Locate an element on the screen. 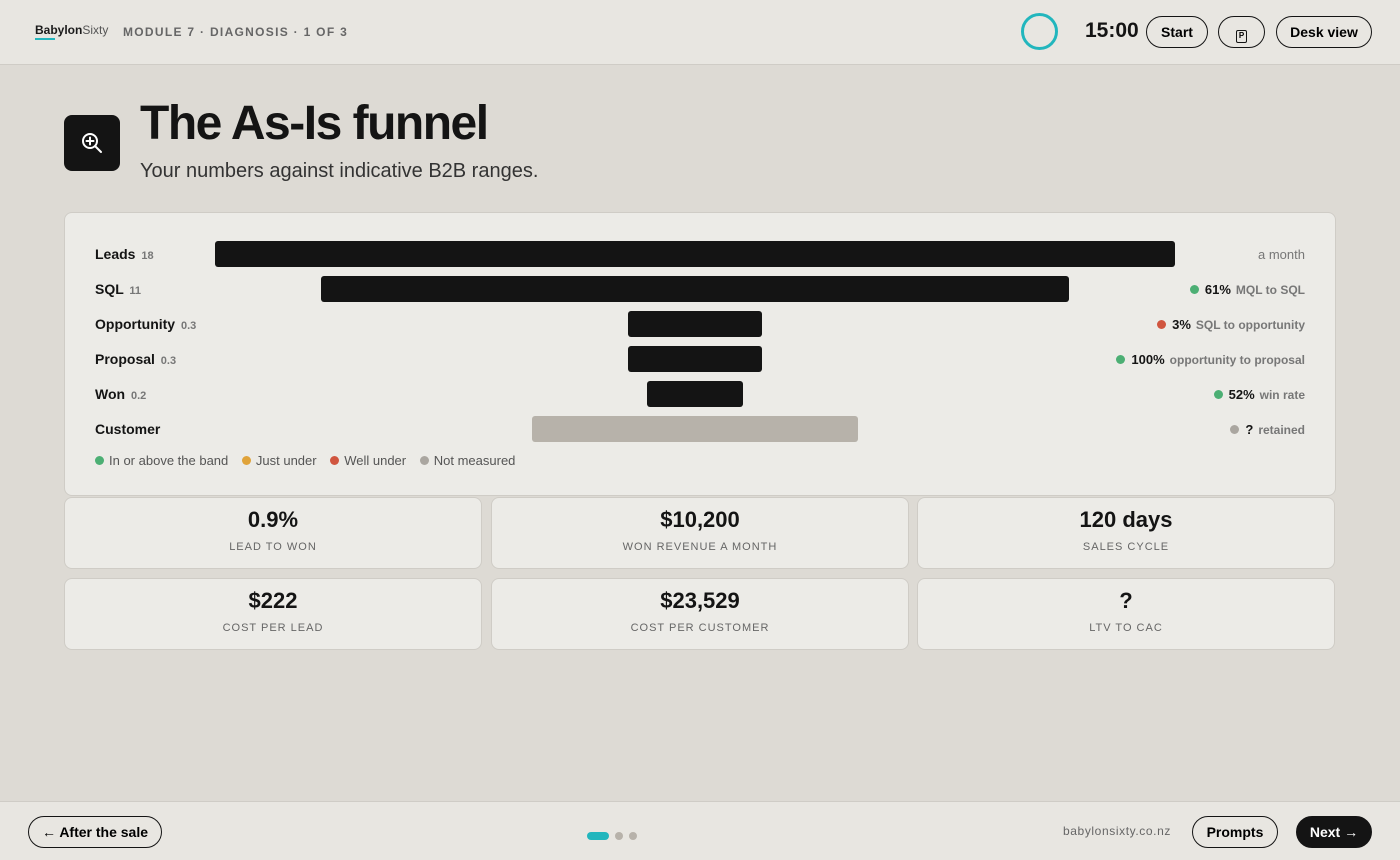 The height and width of the screenshot is (860, 1400). metric-value: $10,200 is located at coordinates (700, 519).